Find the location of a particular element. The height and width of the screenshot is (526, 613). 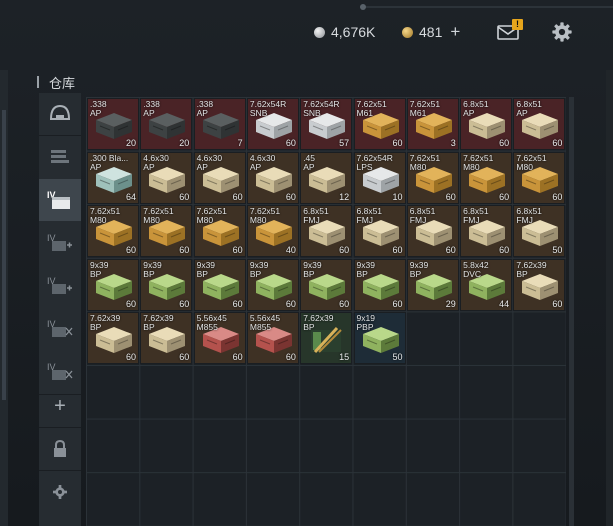

sidebar-add-storage-button: + is located at coordinates (60, 406).